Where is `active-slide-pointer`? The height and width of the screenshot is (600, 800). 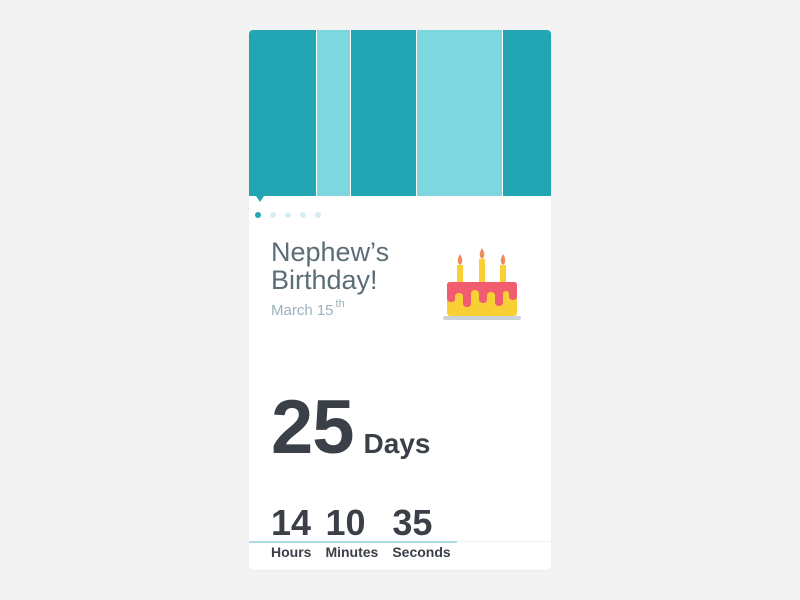 active-slide-pointer is located at coordinates (260, 199).